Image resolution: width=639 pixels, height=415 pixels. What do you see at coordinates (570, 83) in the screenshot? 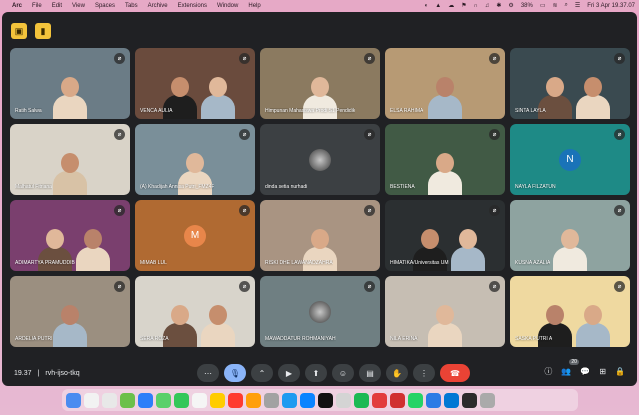
I see `participant-tile: ⌀ SINTA LAYLA` at bounding box center [570, 83].